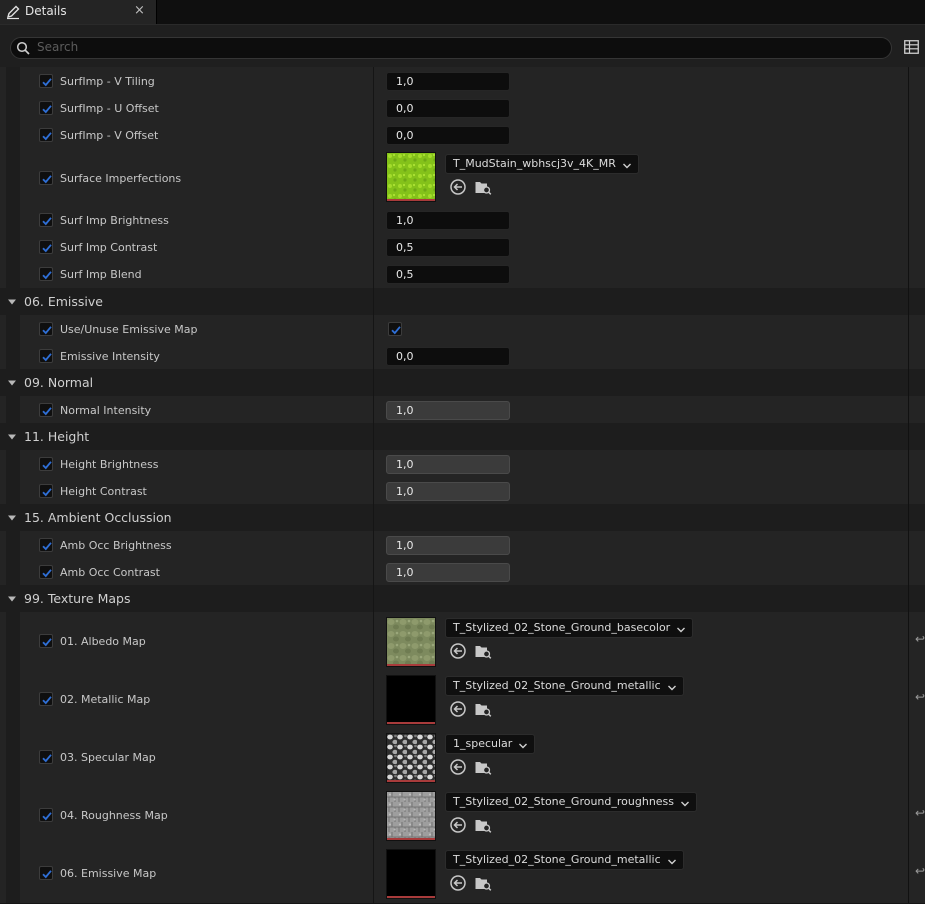 The image size is (925, 904). I want to click on section-header-height: 11. Height, so click(462, 437).